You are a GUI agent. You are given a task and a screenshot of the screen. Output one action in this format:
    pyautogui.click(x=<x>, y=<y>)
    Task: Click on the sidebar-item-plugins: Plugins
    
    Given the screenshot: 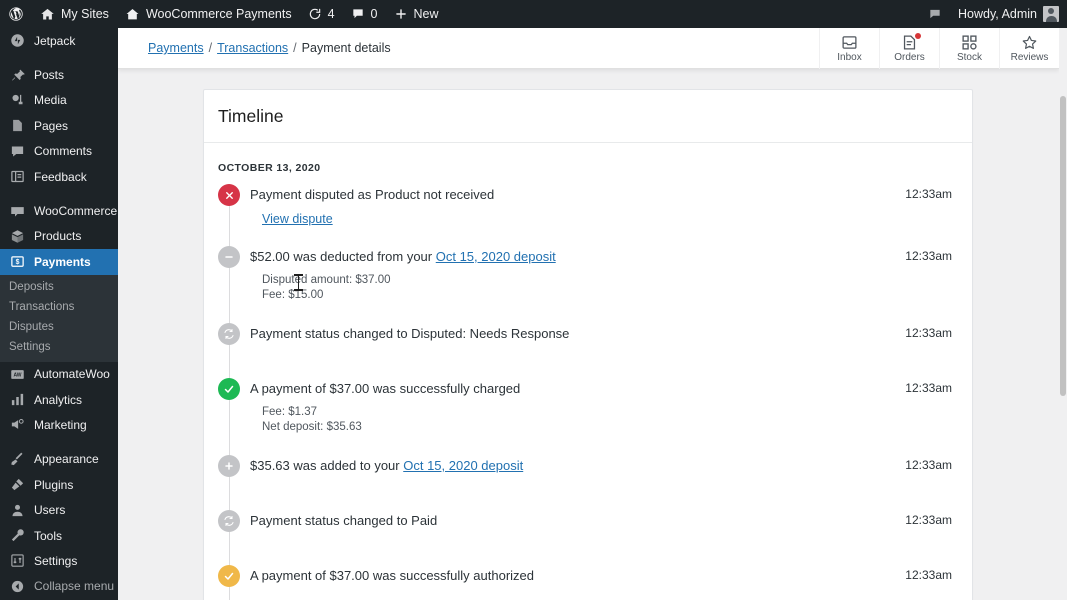 What is the action you would take?
    pyautogui.click(x=59, y=484)
    